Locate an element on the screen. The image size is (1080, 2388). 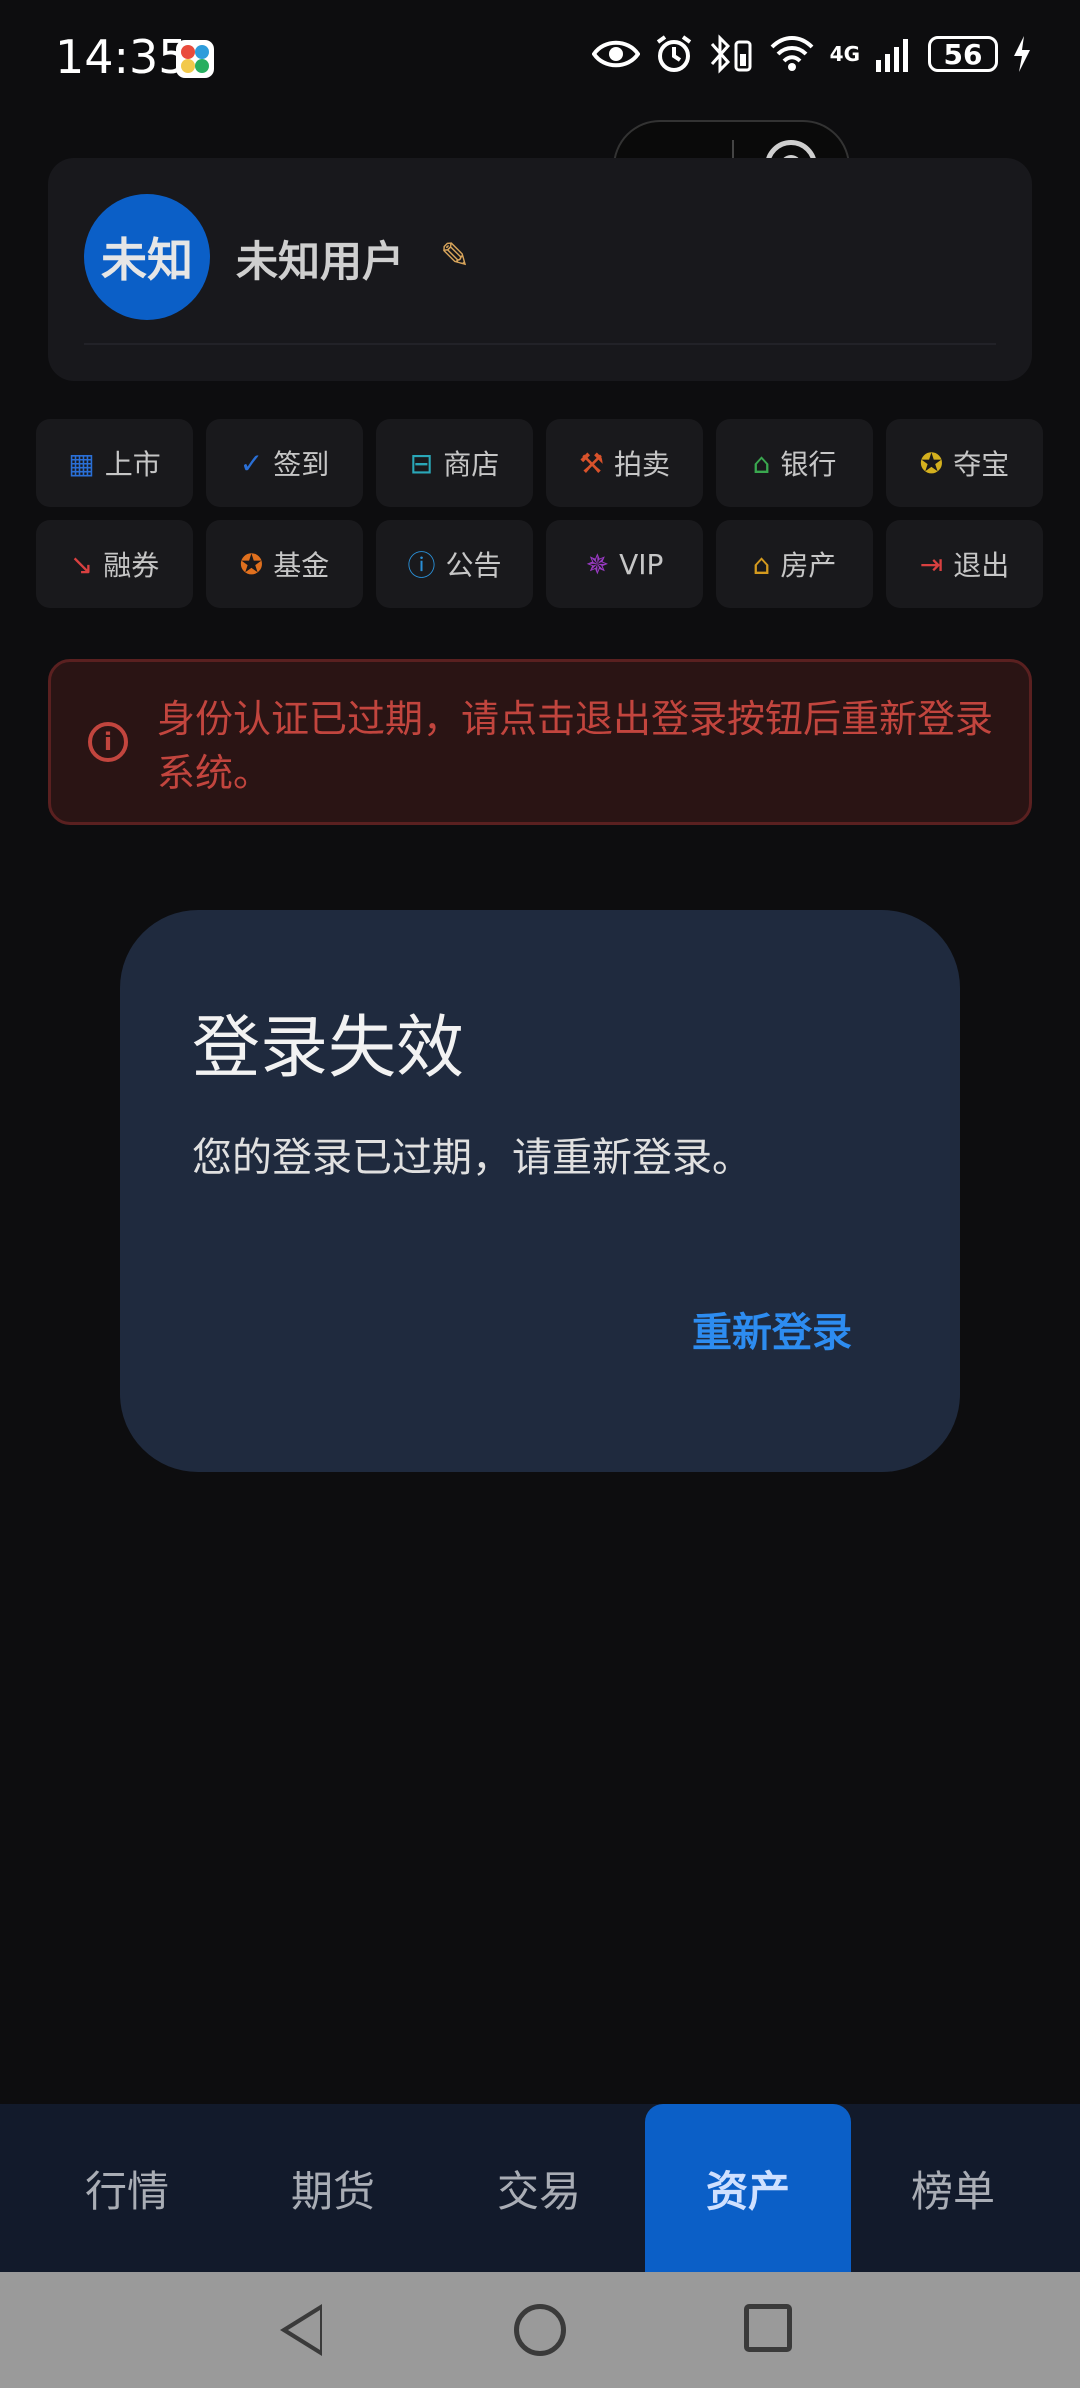
grid-button: ⌂ 银行 is located at coordinates (794, 463).